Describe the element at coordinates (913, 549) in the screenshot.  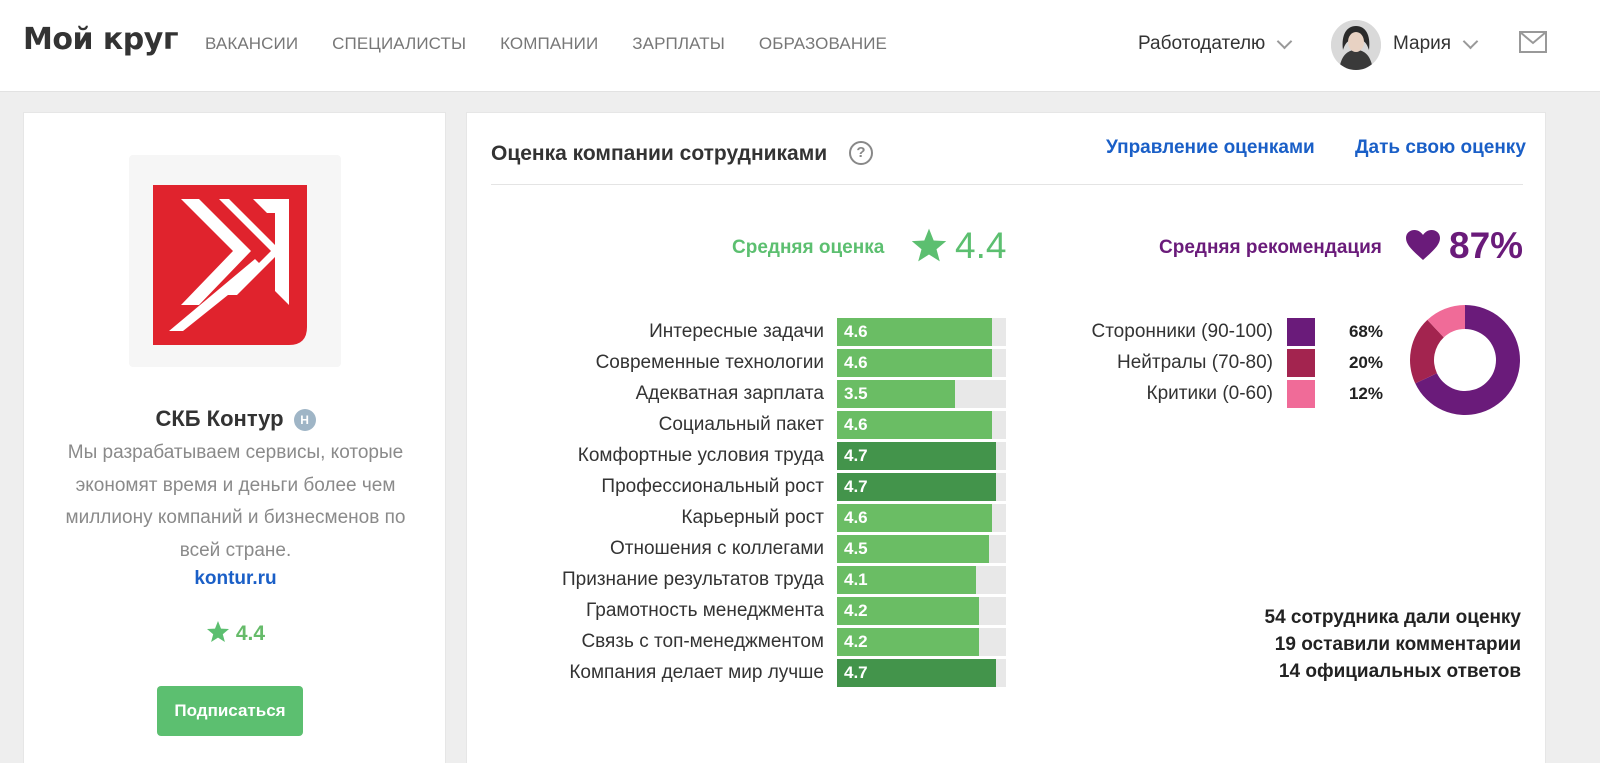
I see `criteria-bar: 4.5` at that location.